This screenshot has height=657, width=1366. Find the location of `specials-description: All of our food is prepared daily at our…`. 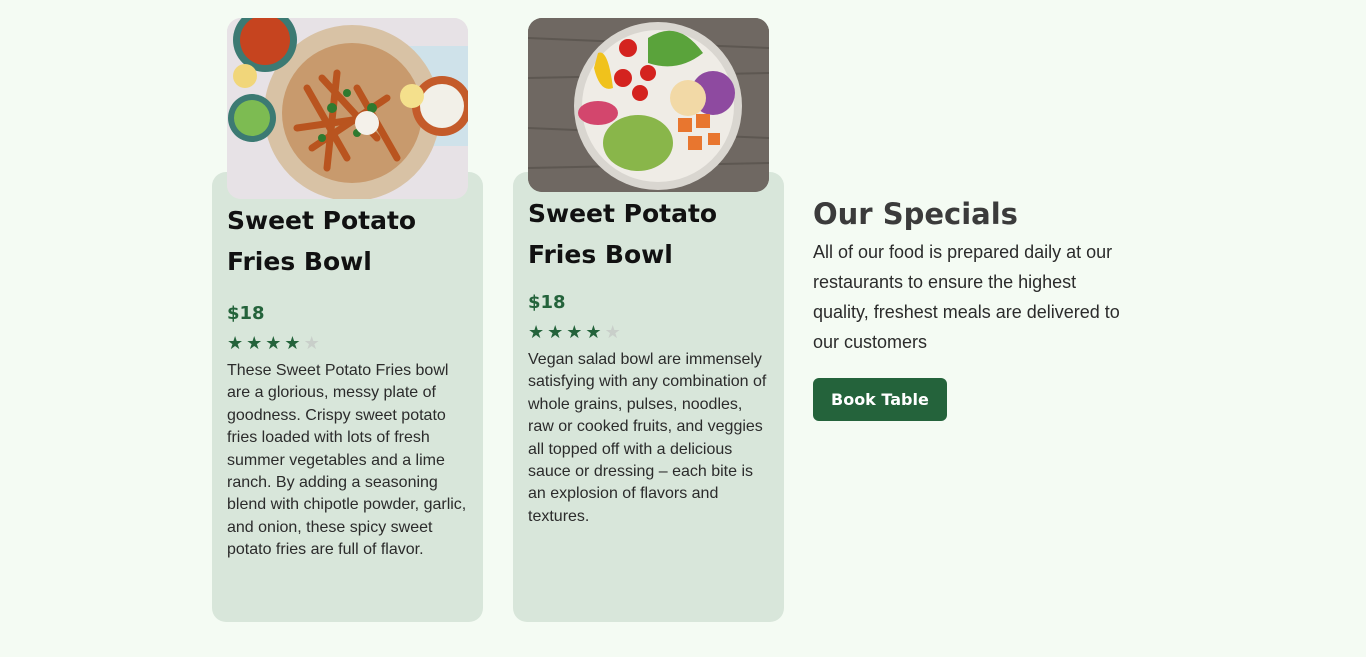

specials-description: All of our food is prepared daily at our… is located at coordinates (966, 297).